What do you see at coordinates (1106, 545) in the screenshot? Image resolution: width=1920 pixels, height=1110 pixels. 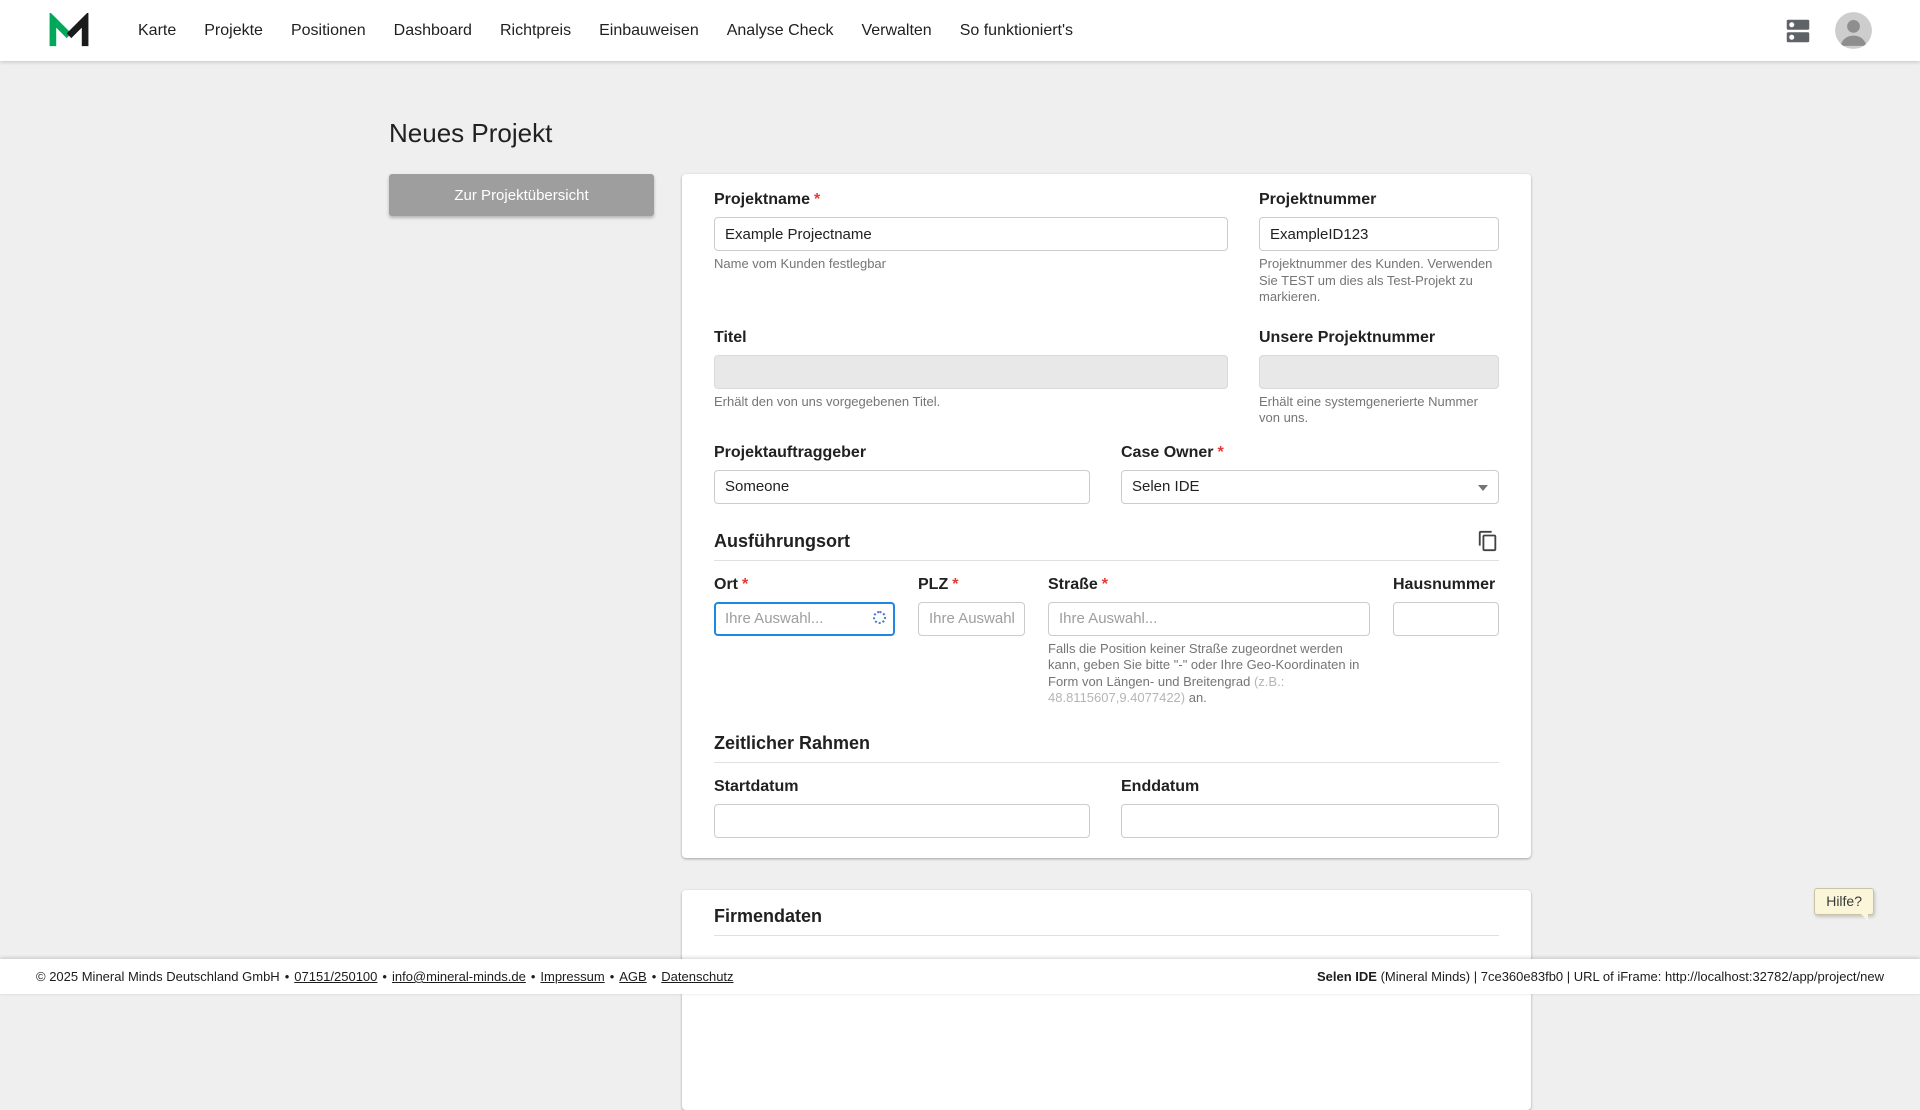 I see `section-ausfuehrungsort-header: Ausführungsort` at bounding box center [1106, 545].